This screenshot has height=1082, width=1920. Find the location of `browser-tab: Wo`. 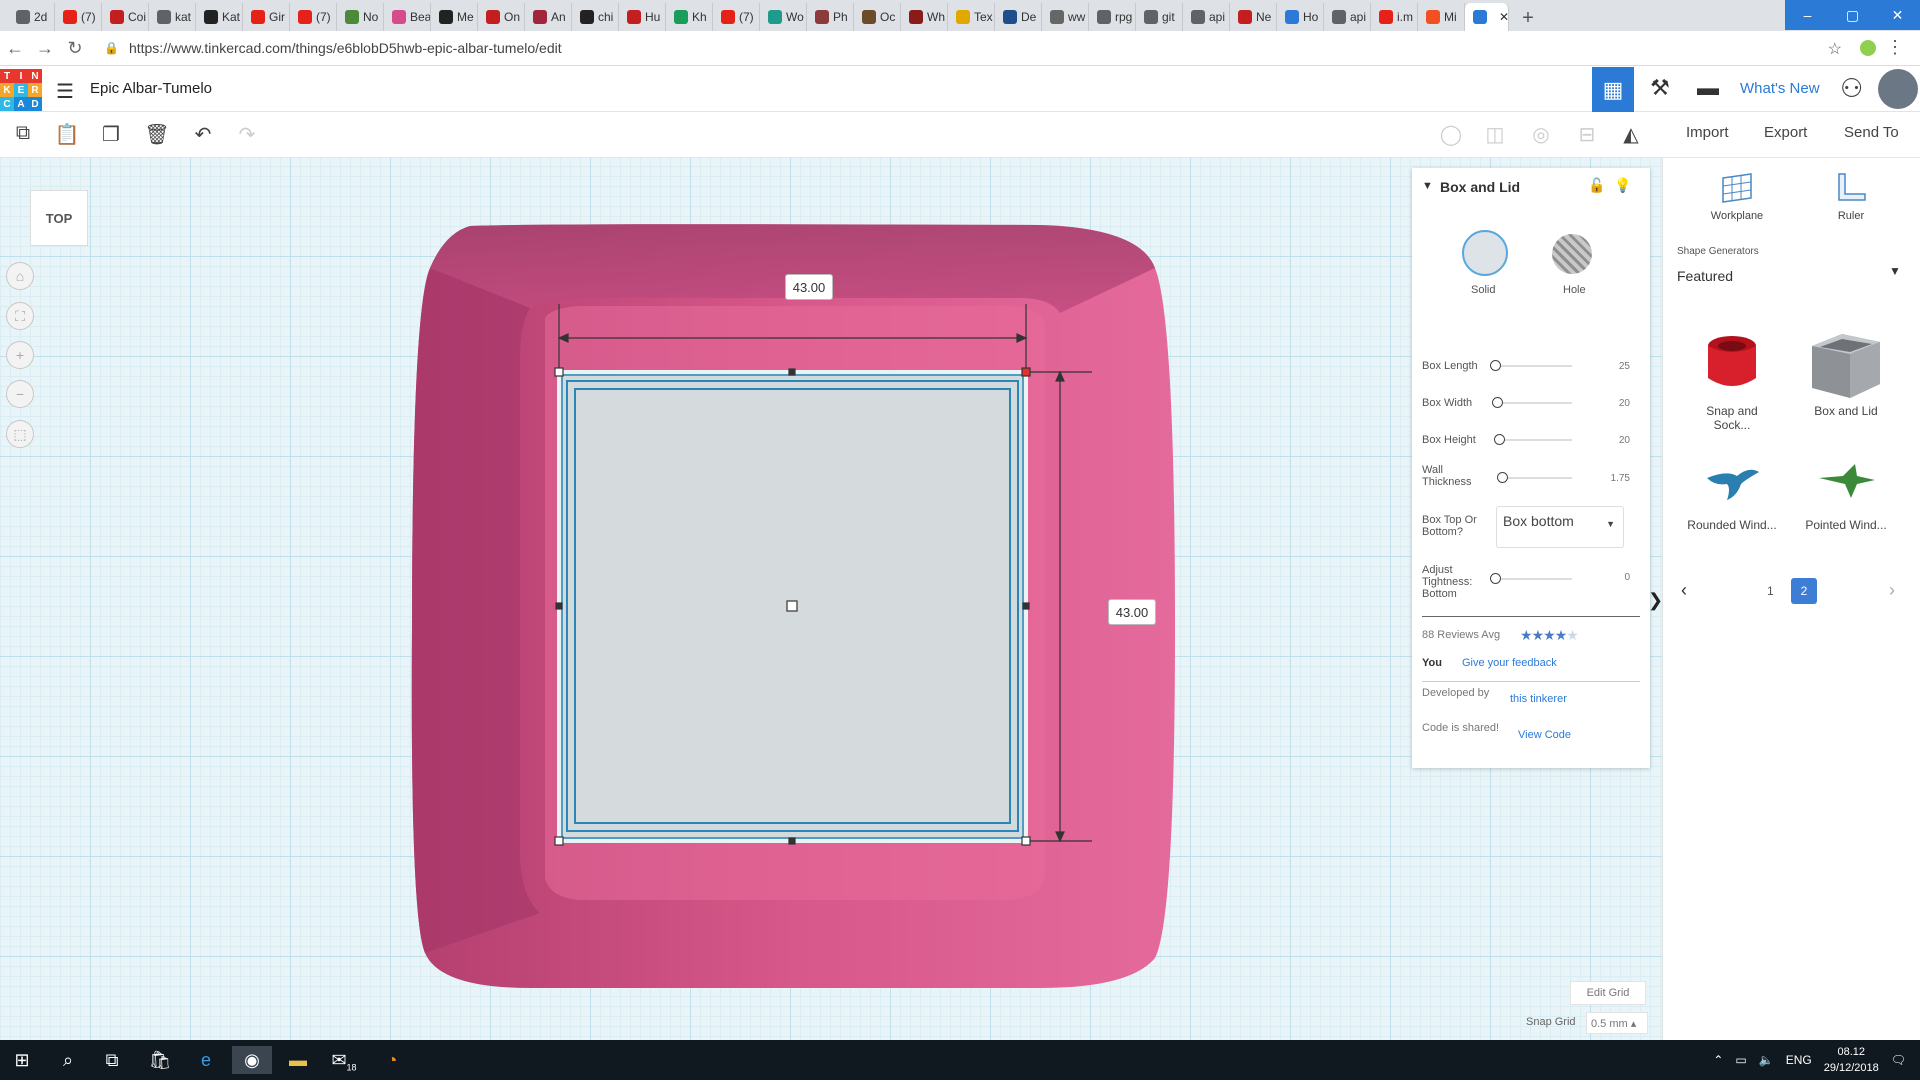

browser-tab: Wo is located at coordinates (783, 17).